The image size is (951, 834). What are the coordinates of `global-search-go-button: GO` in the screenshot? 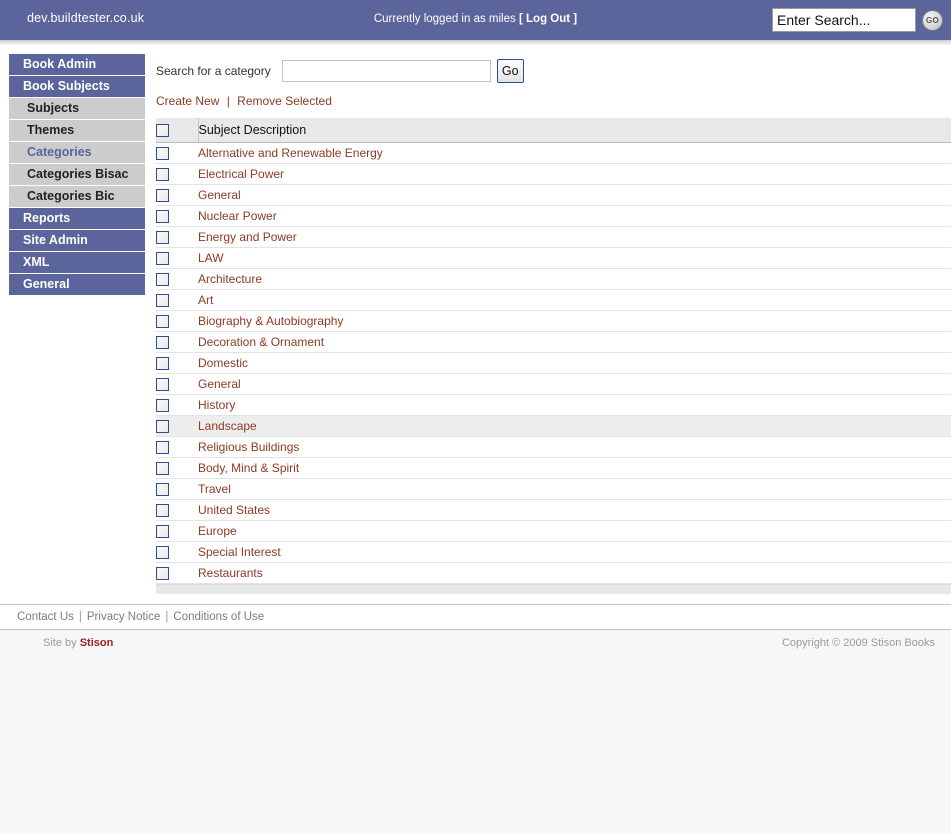 It's located at (932, 20).